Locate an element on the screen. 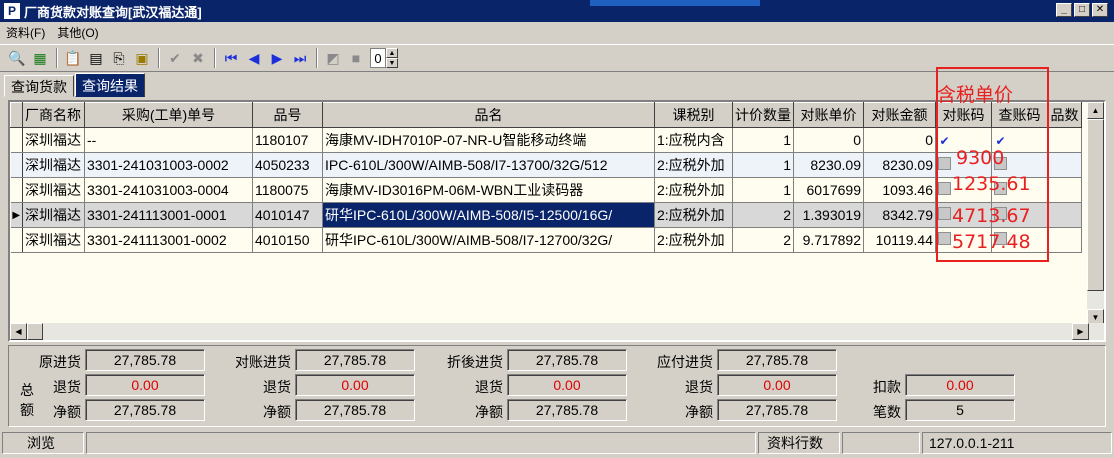 This screenshot has width=1114, height=458. cell-price: 1.393019 is located at coordinates (828, 215).